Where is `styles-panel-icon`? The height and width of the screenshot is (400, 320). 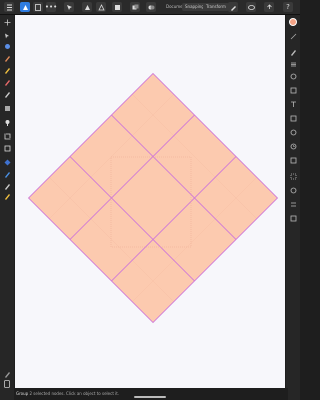
styles-panel-icon is located at coordinates (293, 90).